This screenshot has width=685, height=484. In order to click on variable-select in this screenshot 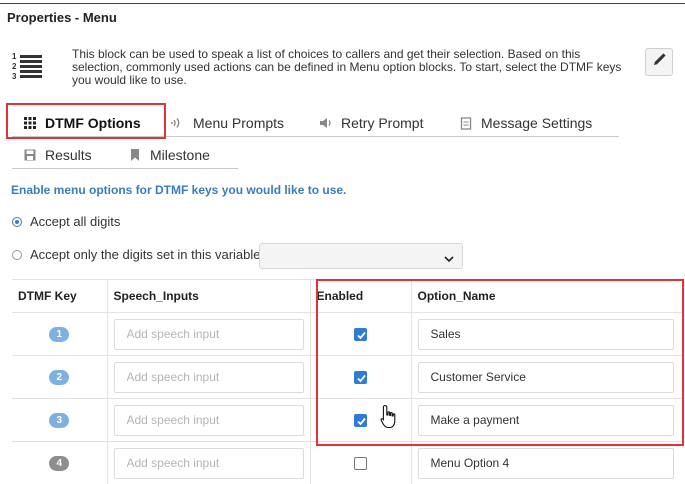, I will do `click(361, 256)`.